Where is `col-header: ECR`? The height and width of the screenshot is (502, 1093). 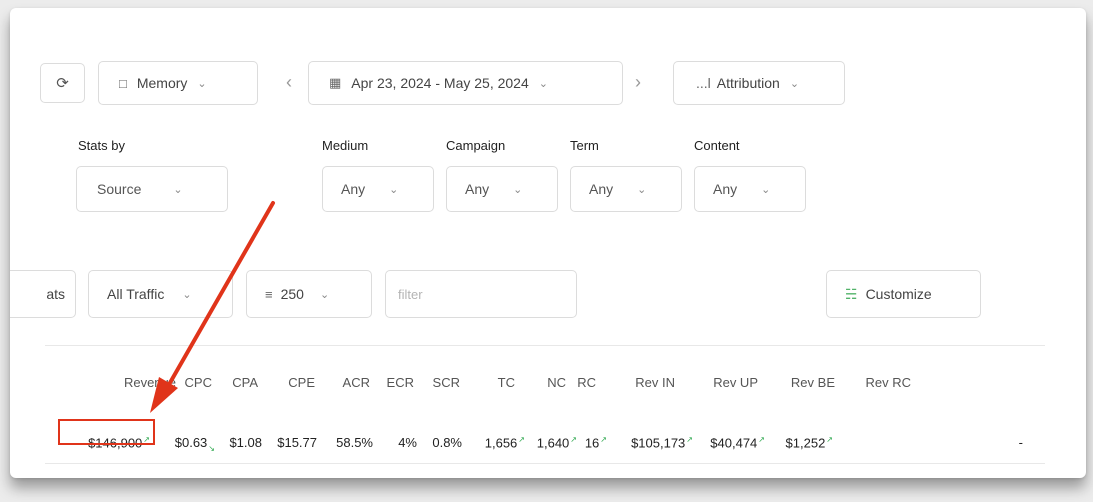 col-header: ECR is located at coordinates (400, 382).